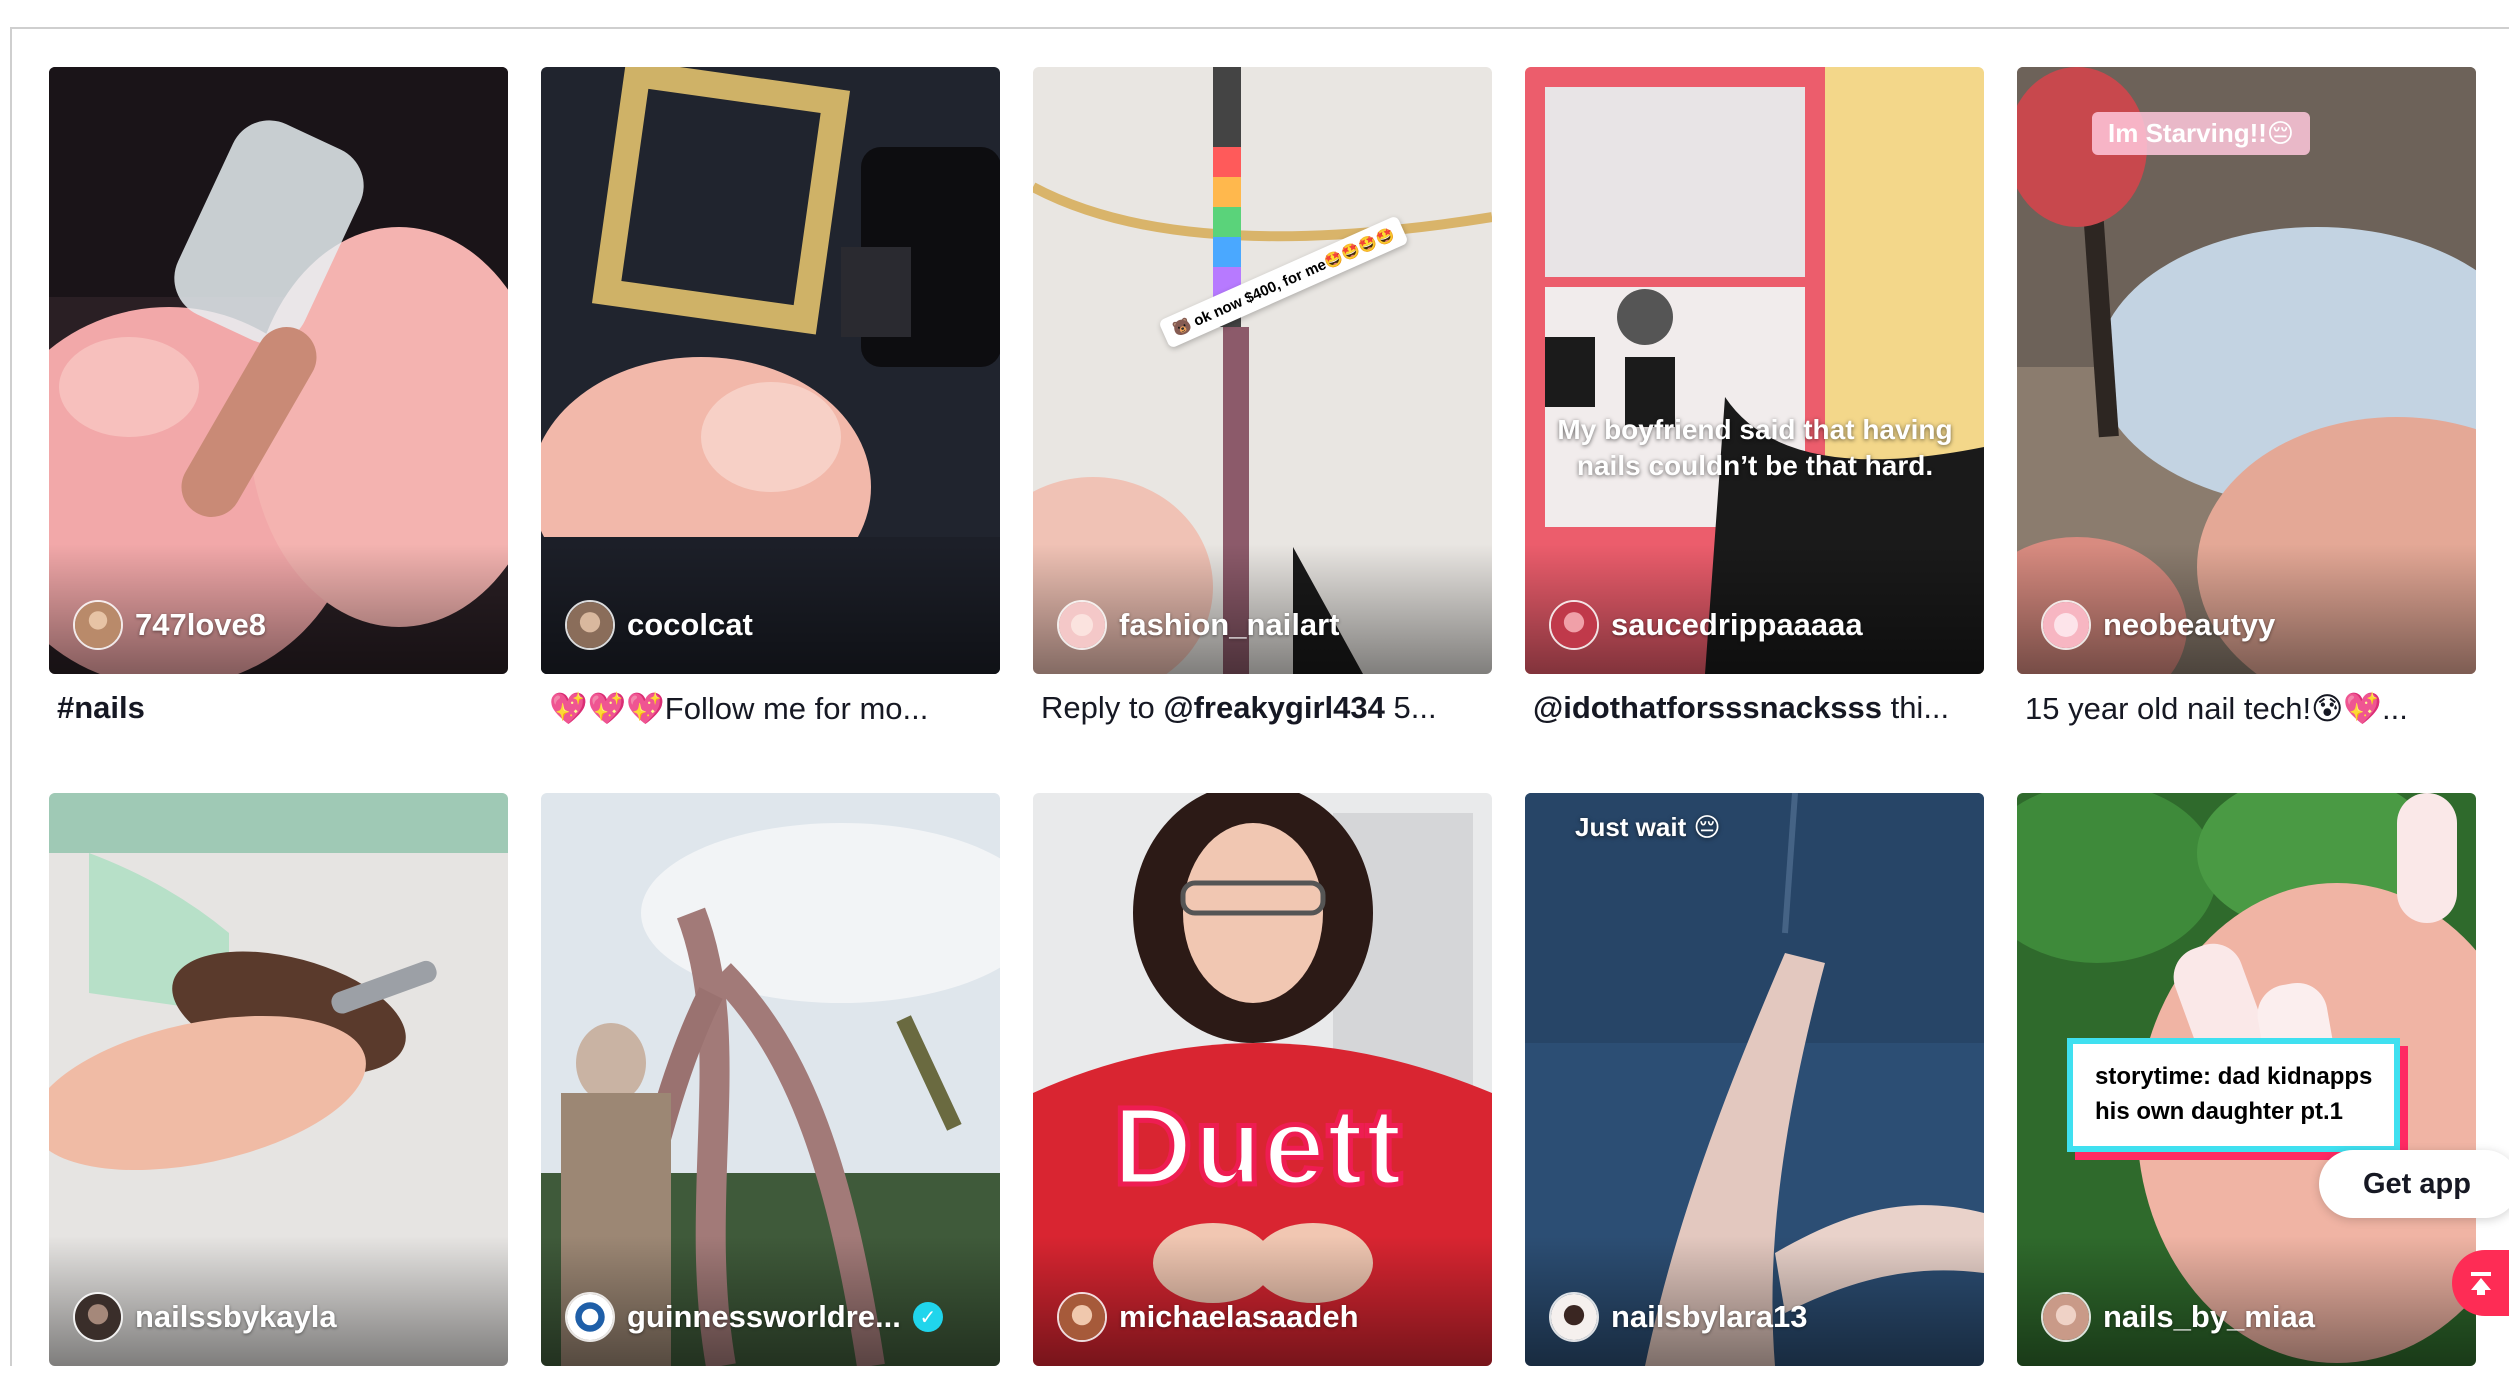 The image size is (2509, 1384). What do you see at coordinates (1737, 624) in the screenshot?
I see `author-username: saucedrippaaaaa` at bounding box center [1737, 624].